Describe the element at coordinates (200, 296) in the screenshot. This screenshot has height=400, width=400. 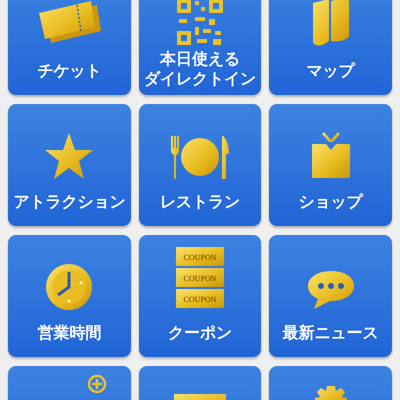
I see `menu-tile: COUPON COUPON COUPON クーポン` at that location.